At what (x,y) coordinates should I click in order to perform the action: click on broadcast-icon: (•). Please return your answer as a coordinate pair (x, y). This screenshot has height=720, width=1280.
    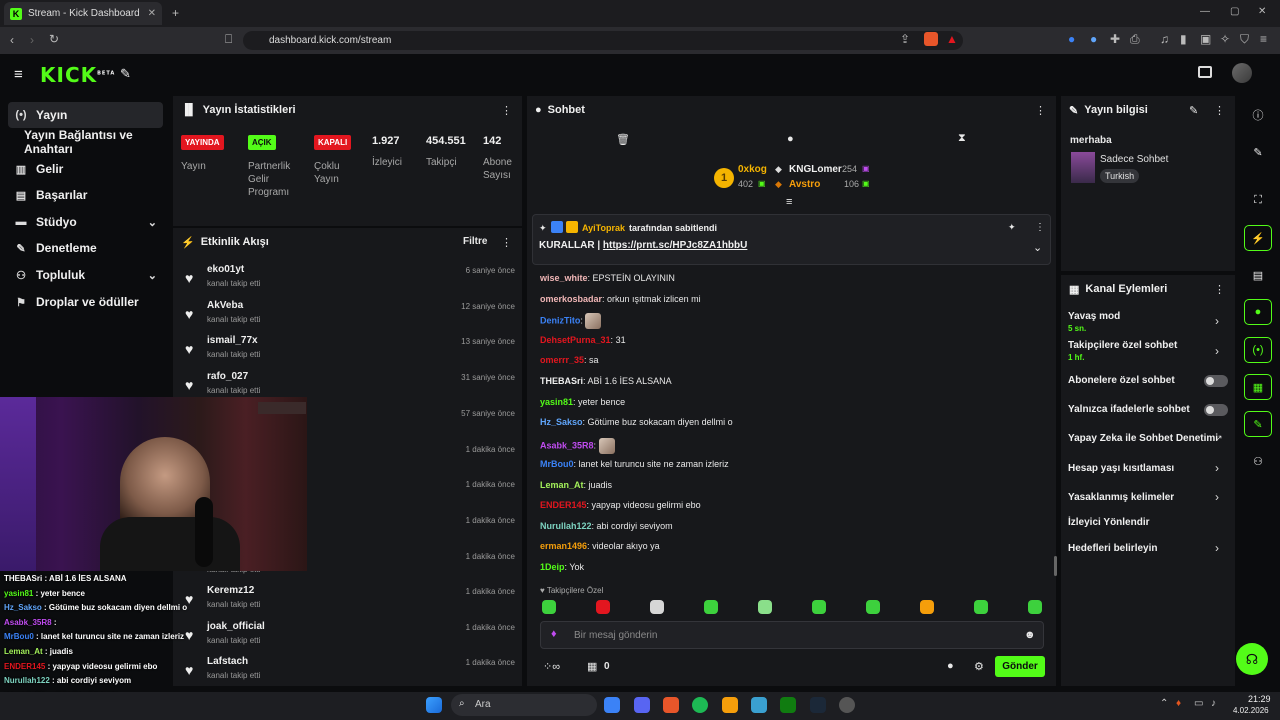
    Looking at the image, I should click on (1258, 350).